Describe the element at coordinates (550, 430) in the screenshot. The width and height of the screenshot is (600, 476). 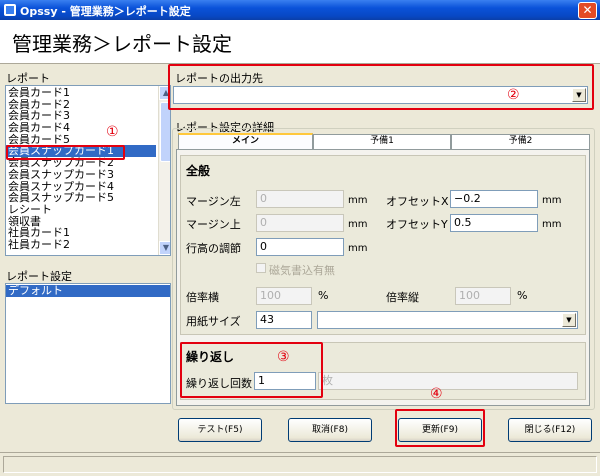
I see `close-button: 閉じる(F12)` at that location.